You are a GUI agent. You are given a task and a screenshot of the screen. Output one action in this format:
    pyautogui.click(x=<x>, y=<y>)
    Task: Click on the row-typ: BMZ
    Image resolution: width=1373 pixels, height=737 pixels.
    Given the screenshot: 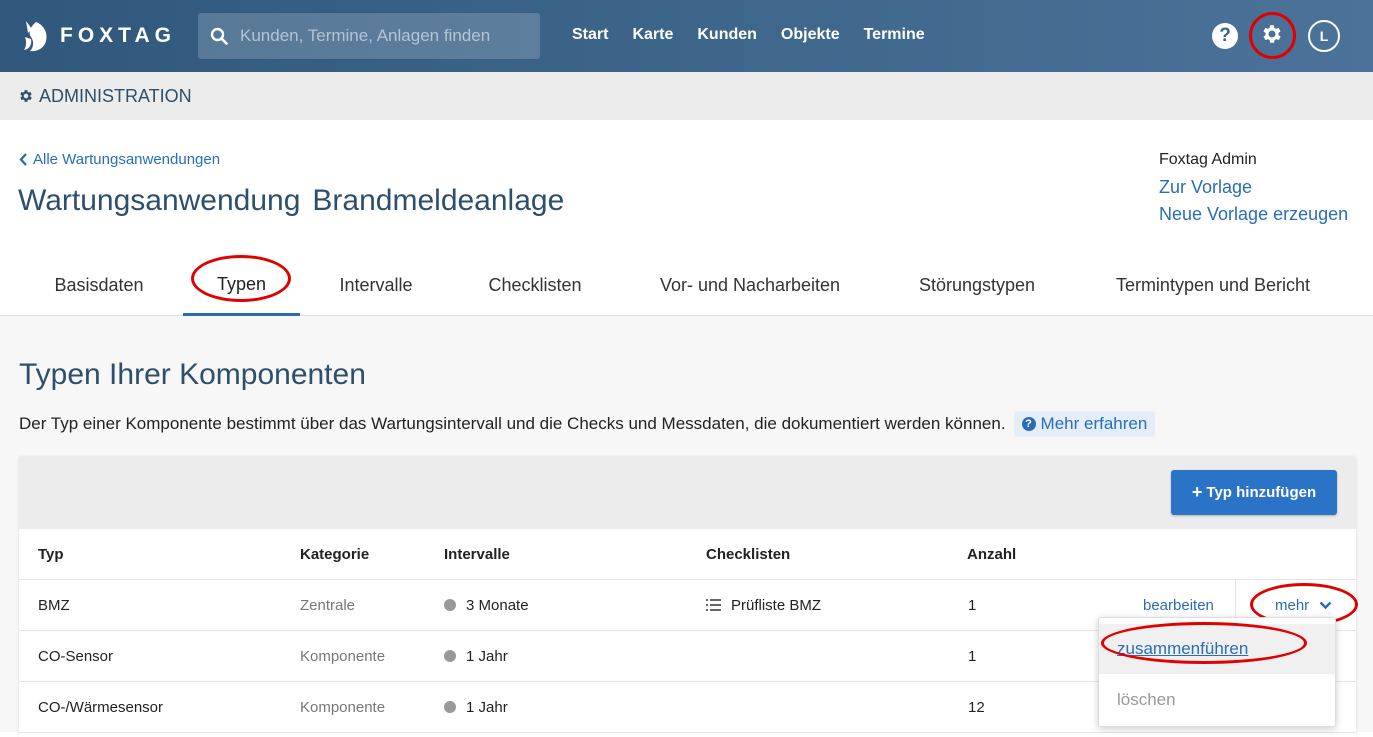 What is the action you would take?
    pyautogui.click(x=54, y=605)
    